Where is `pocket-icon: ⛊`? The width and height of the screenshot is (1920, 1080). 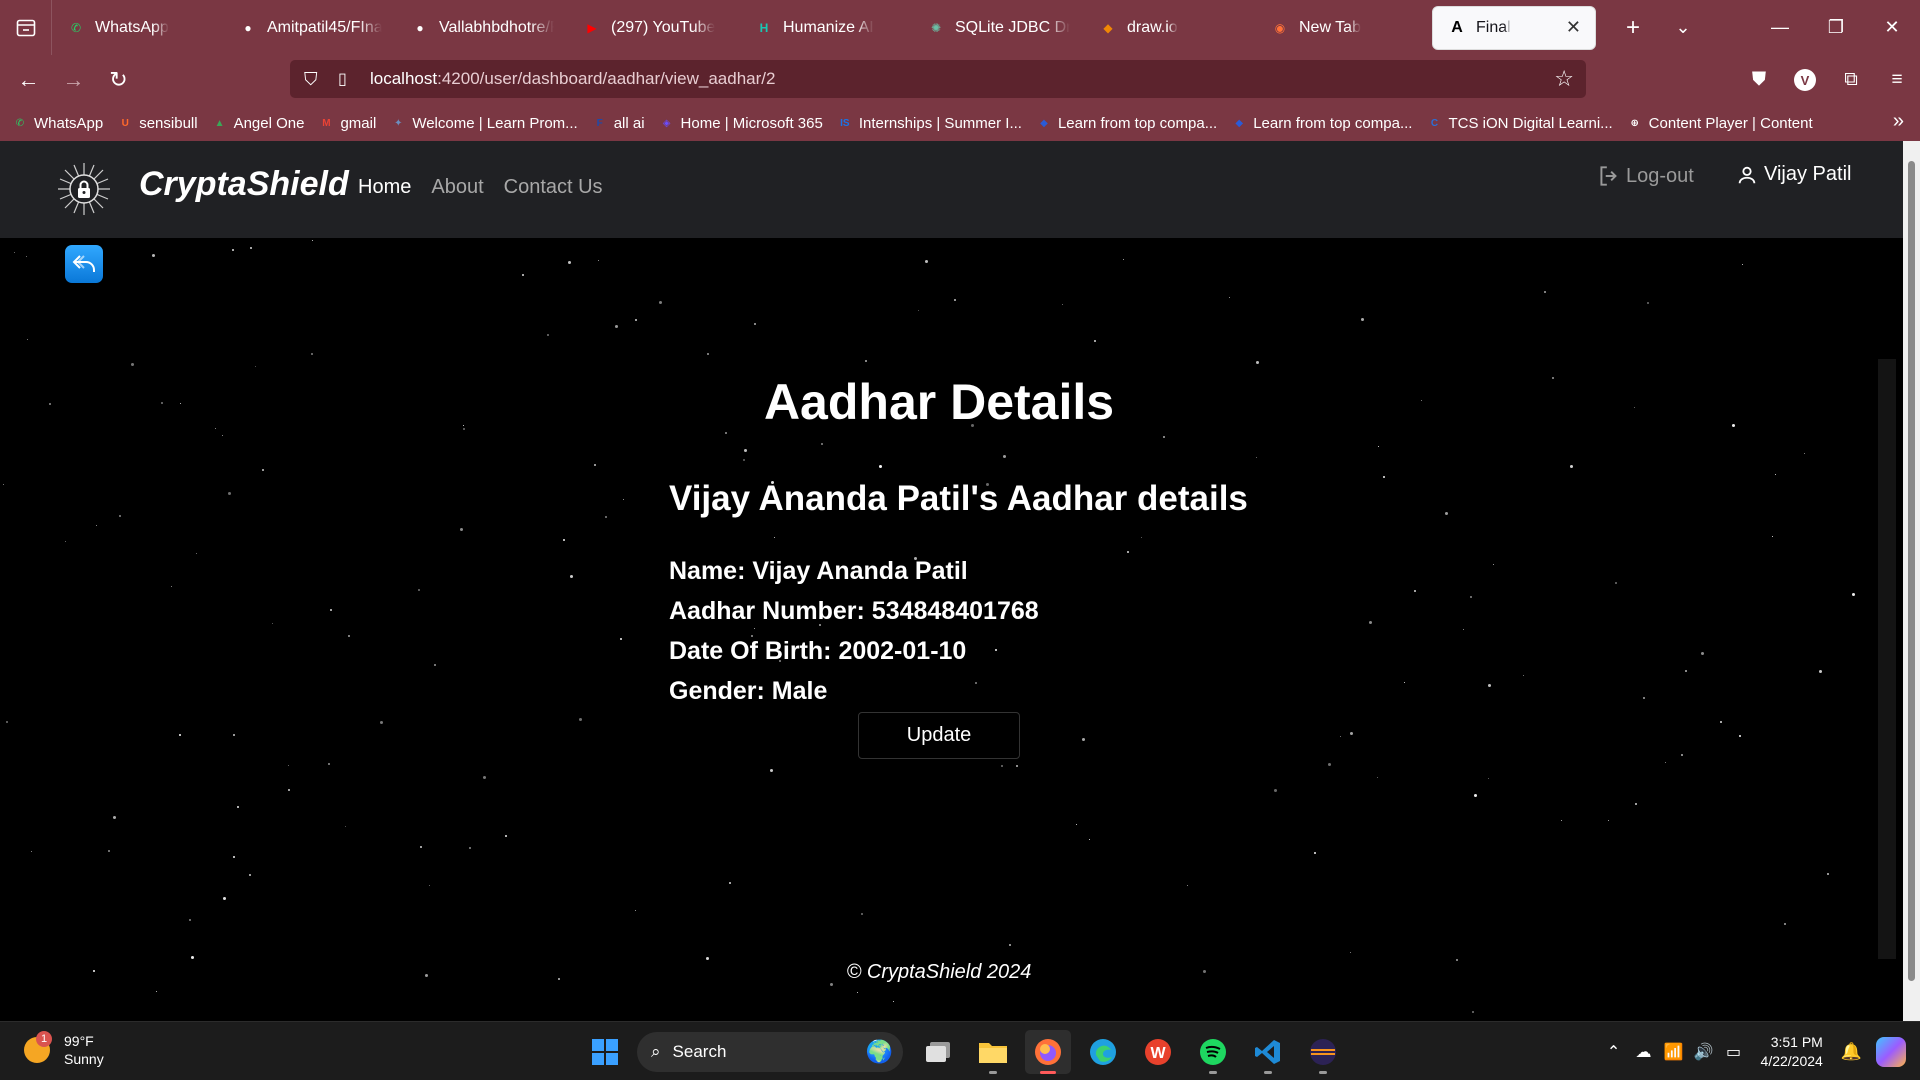 pocket-icon: ⛊ is located at coordinates (1759, 80).